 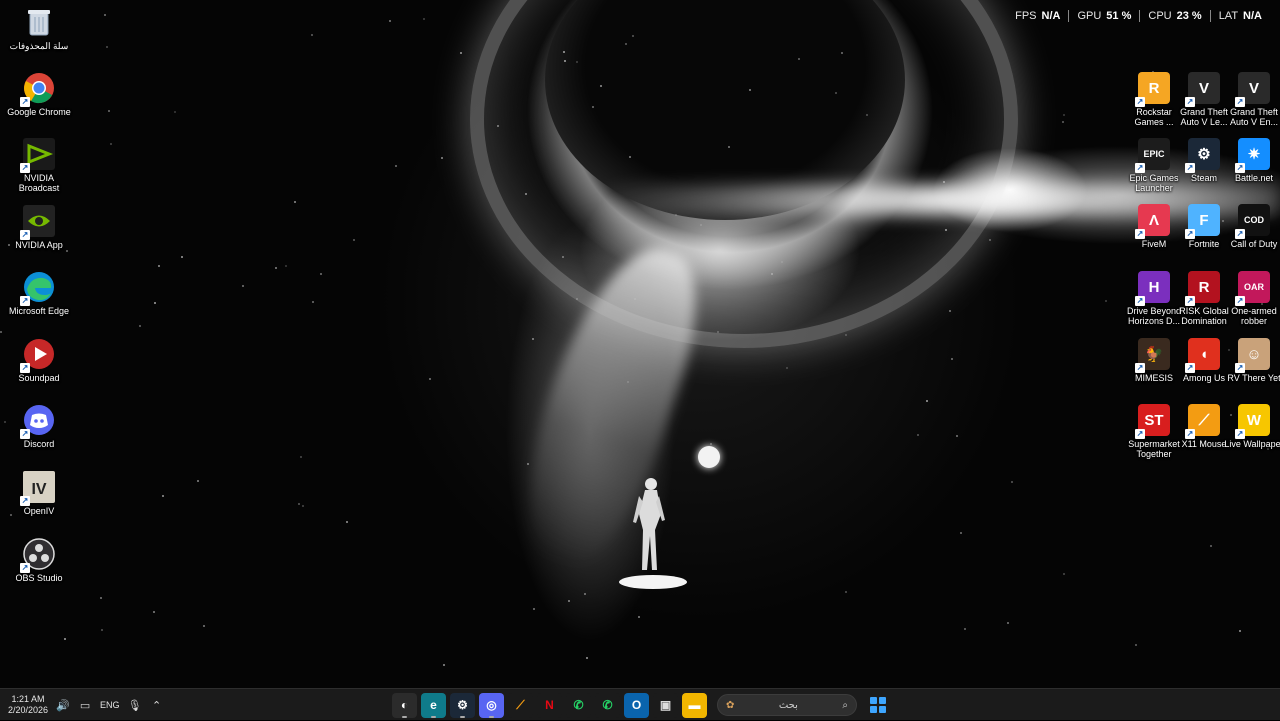 I want to click on hud-metric-lat: LAT N/A, so click(x=1240, y=16).